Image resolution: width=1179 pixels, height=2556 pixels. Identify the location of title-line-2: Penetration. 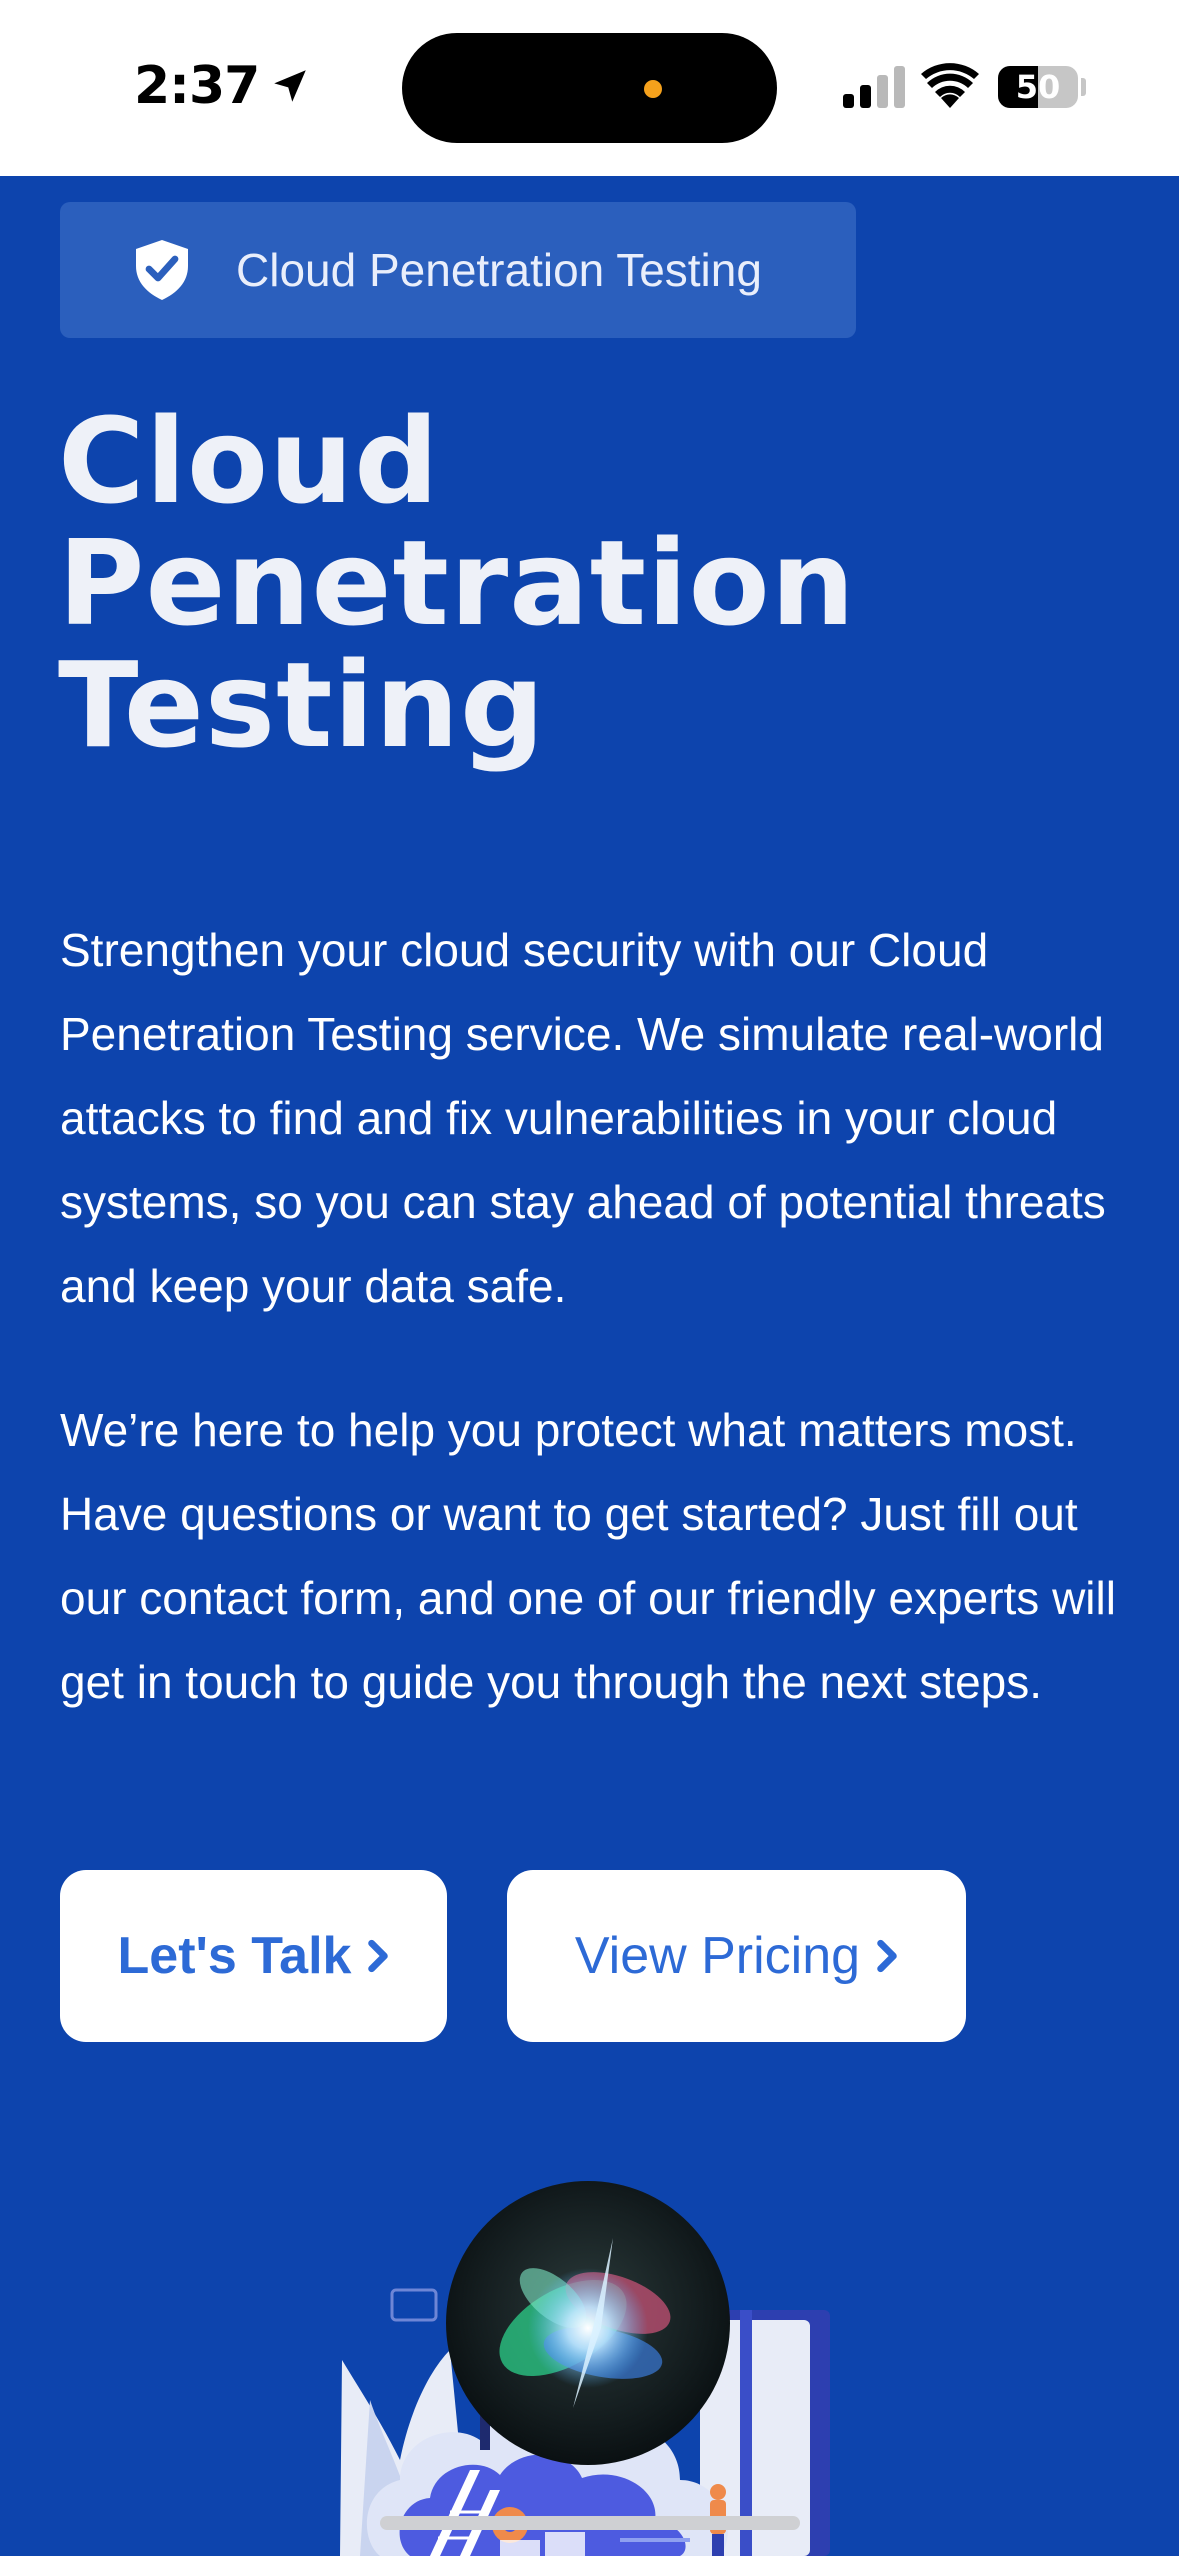
(457, 583).